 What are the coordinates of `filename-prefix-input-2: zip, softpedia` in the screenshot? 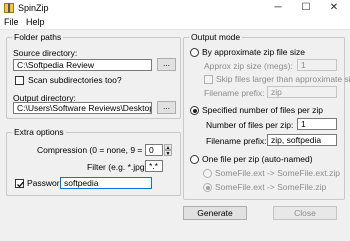 It's located at (302, 140).